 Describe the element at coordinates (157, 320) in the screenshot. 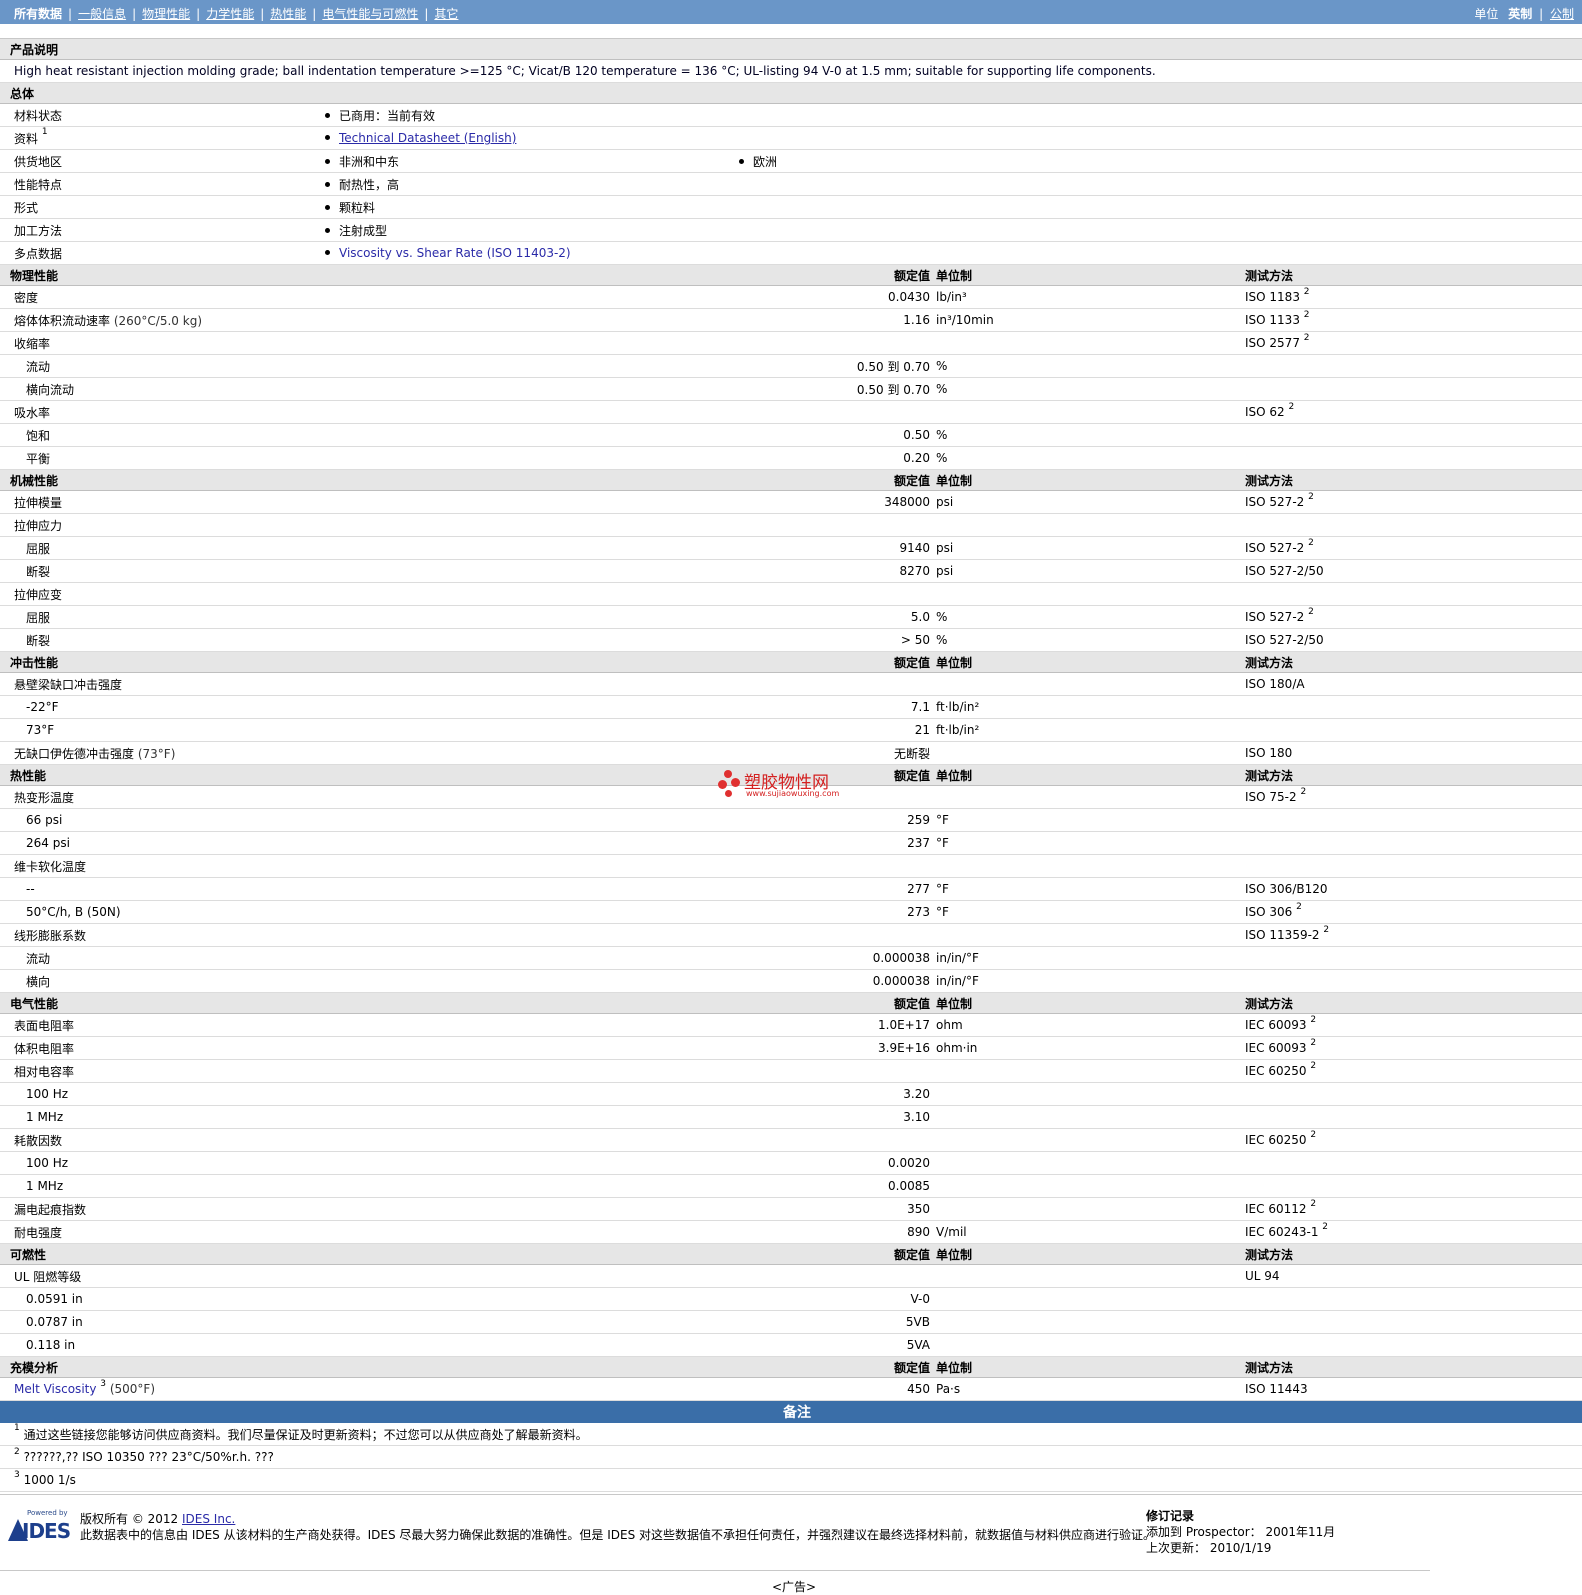

I see `property-condition: (260°C/5.0 kg)` at that location.